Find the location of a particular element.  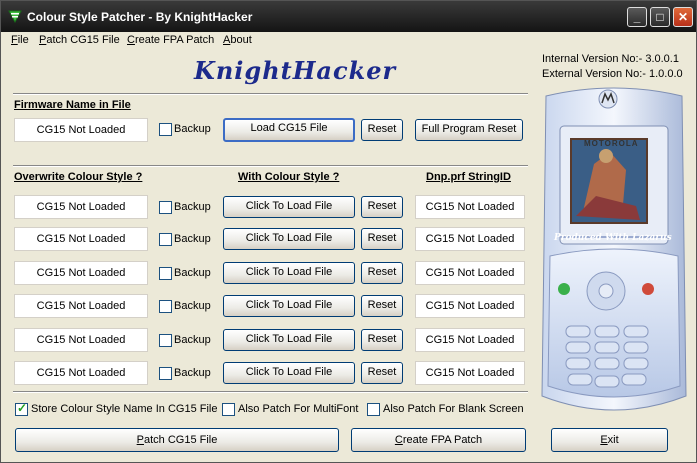

dnp-heading: Dnp.prf StringID is located at coordinates (468, 177).